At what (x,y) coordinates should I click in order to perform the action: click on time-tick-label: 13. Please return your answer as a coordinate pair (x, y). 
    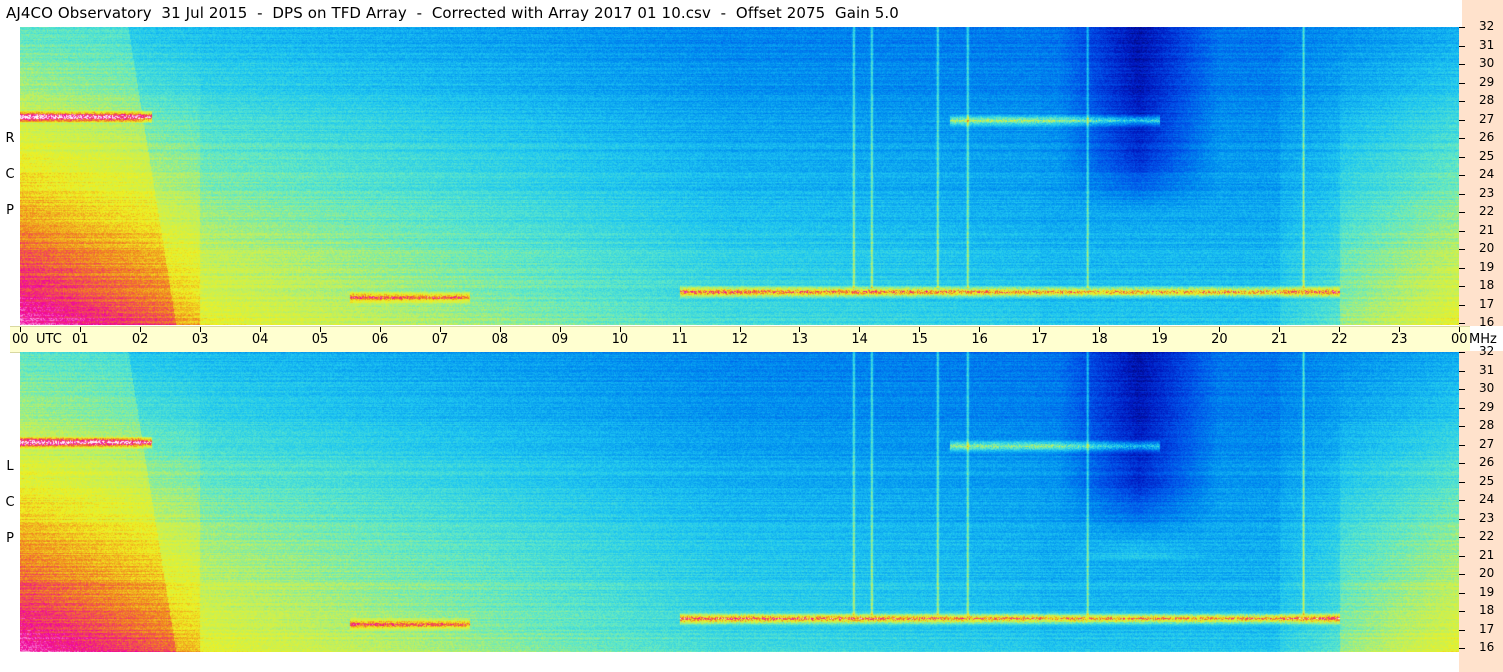
    Looking at the image, I should click on (799, 339).